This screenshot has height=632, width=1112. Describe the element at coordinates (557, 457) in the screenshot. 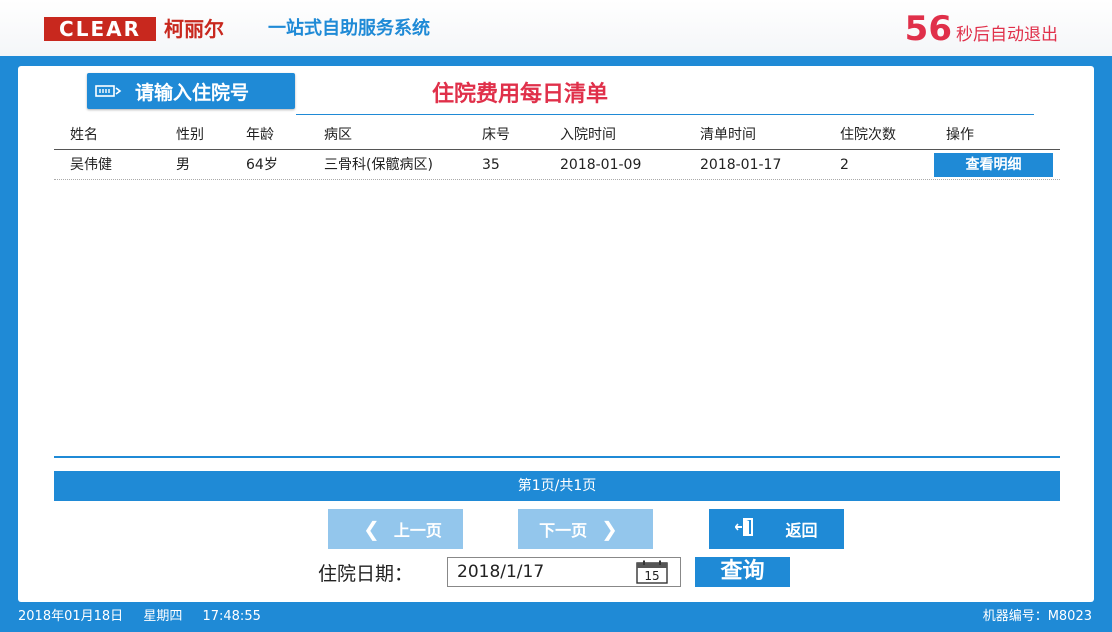

I see `table-bottom-divider` at that location.